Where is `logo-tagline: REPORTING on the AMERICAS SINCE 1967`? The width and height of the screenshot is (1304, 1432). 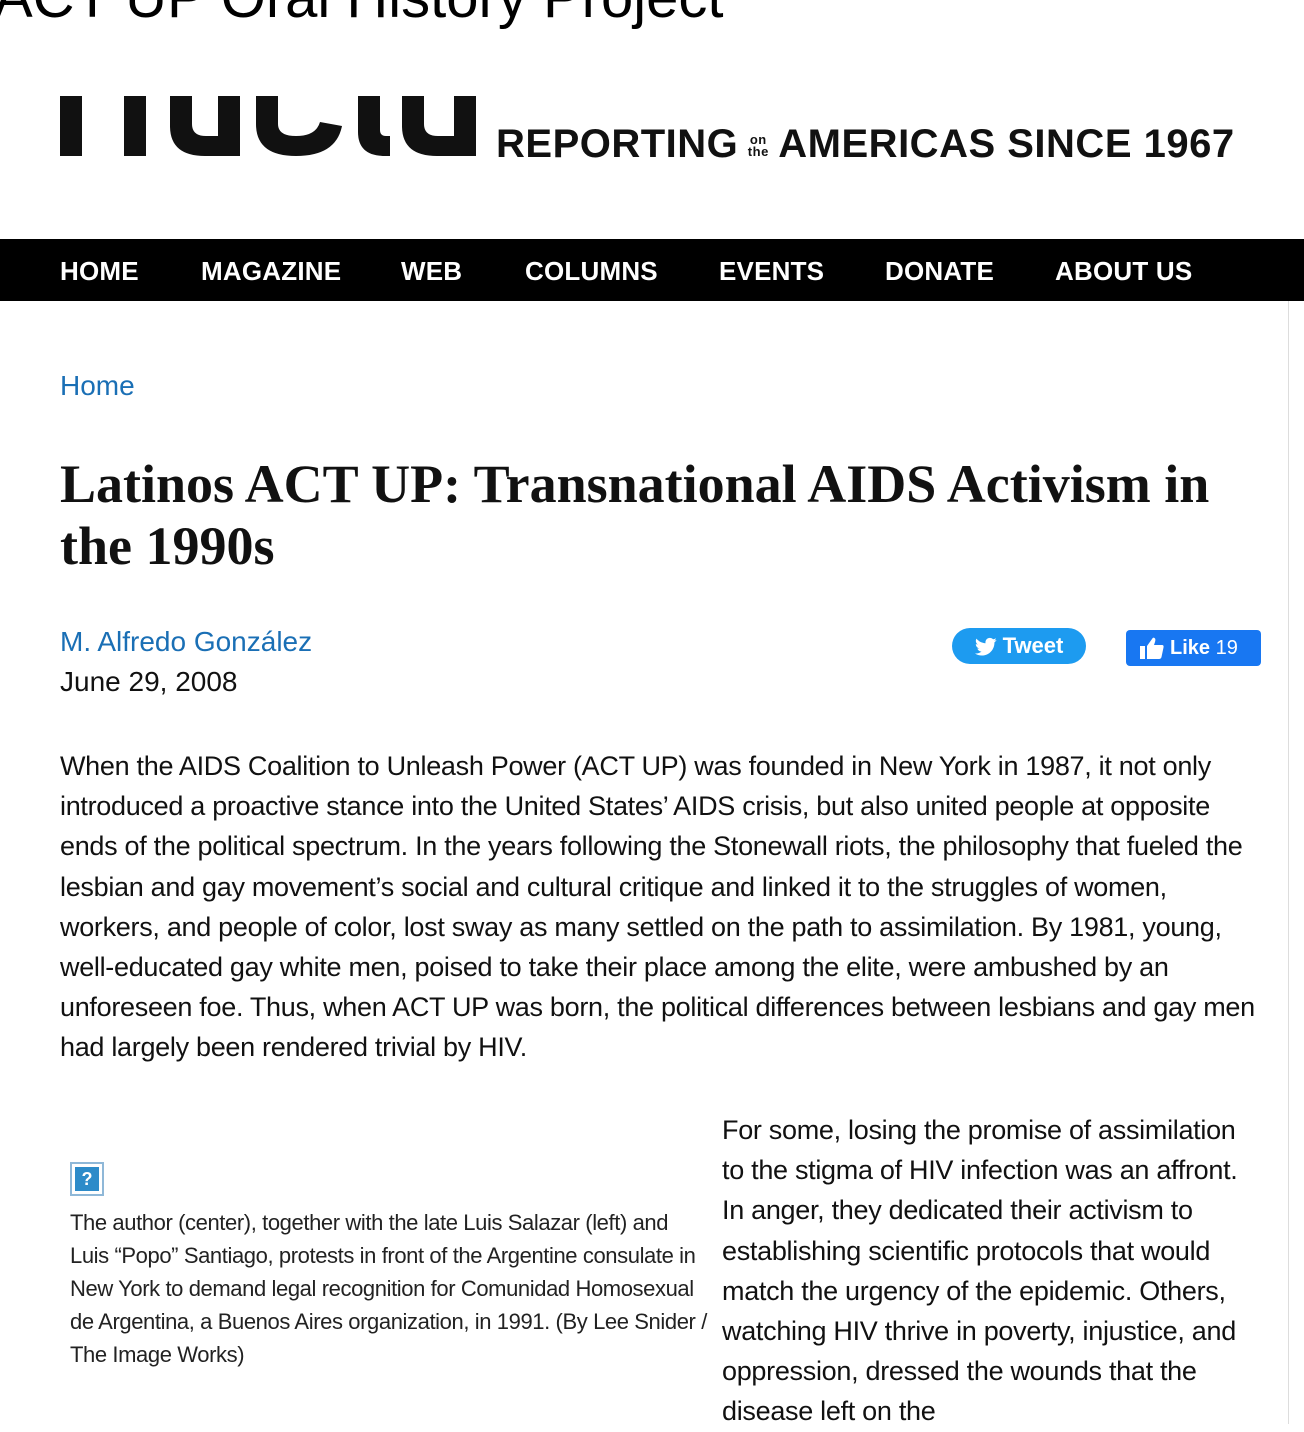
logo-tagline: REPORTING on the AMERICAS SINCE 1967 is located at coordinates (865, 144).